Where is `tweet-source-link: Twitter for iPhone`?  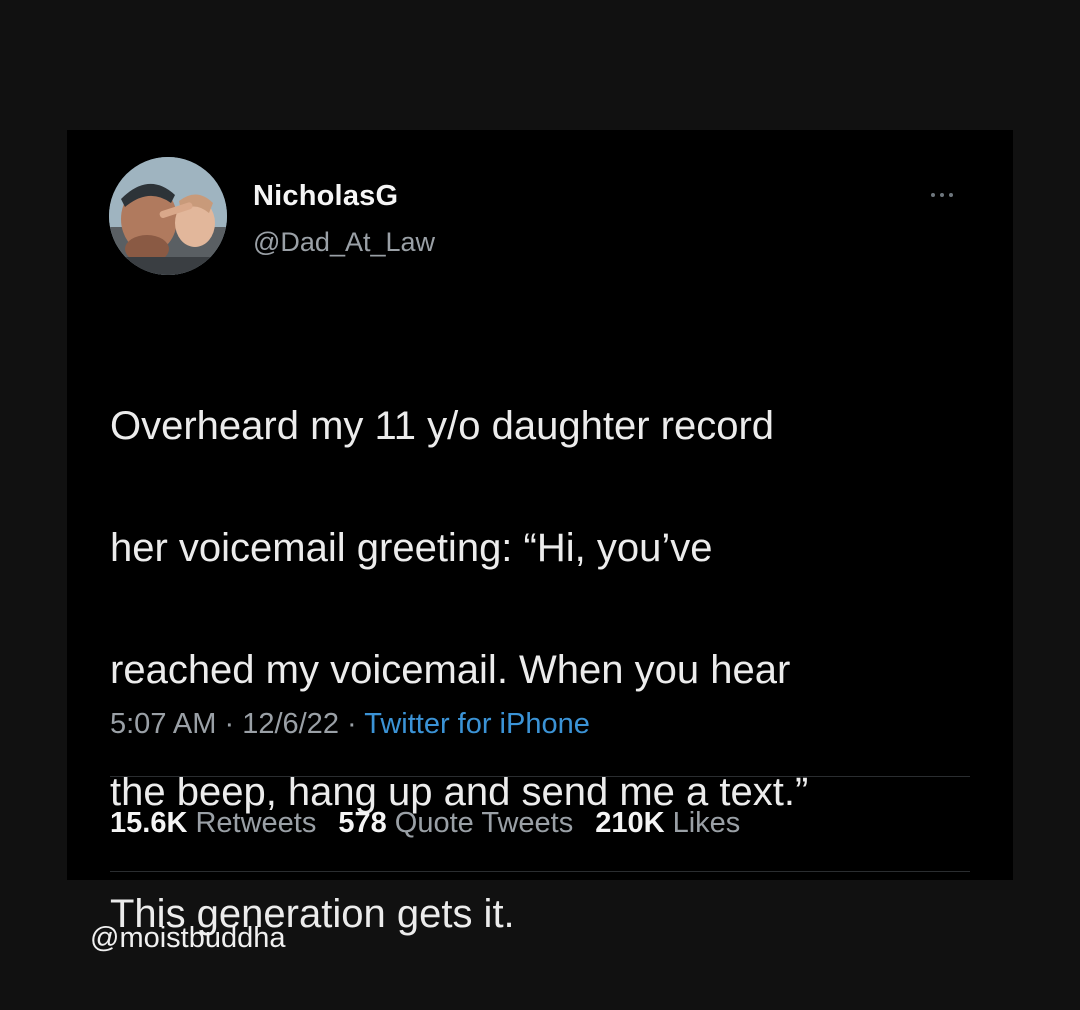 tweet-source-link: Twitter for iPhone is located at coordinates (477, 724).